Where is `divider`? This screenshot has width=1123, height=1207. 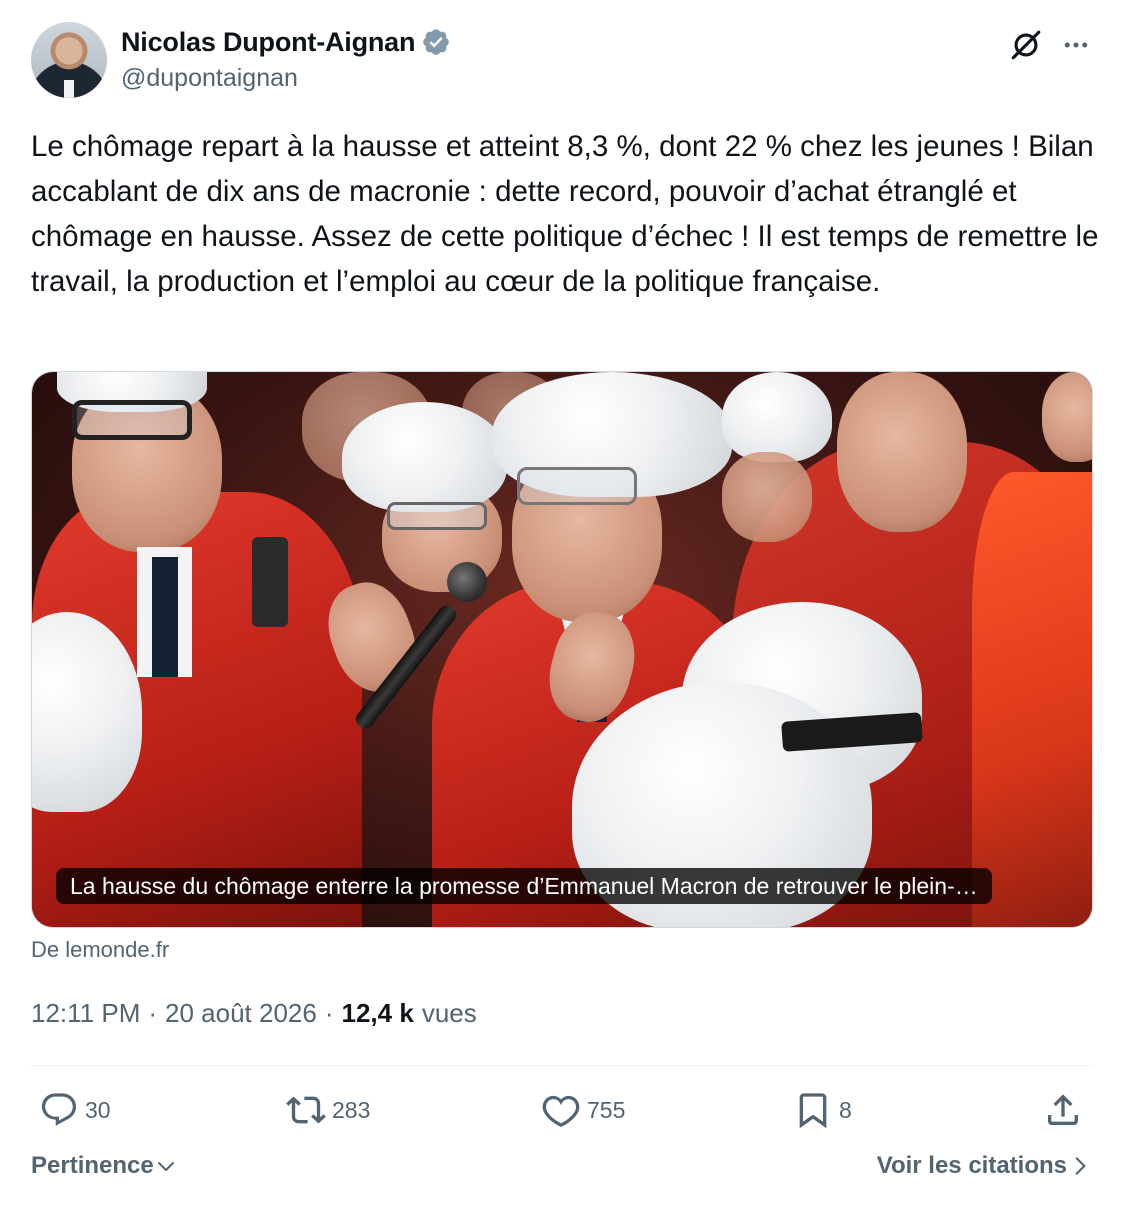 divider is located at coordinates (562, 1065).